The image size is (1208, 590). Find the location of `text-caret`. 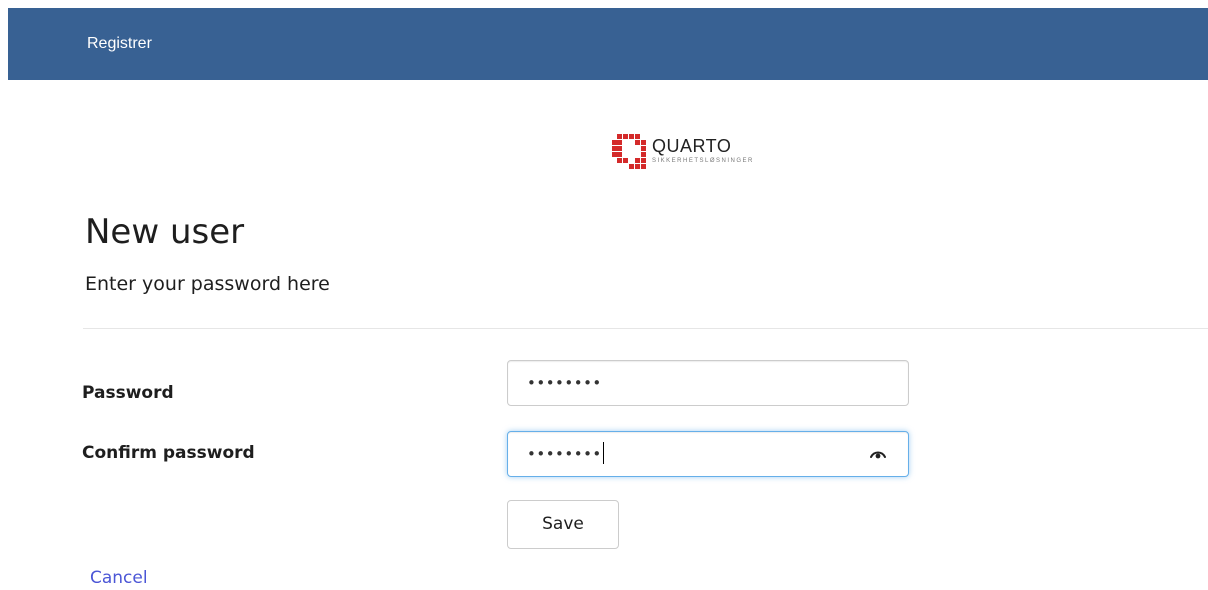

text-caret is located at coordinates (603, 453).